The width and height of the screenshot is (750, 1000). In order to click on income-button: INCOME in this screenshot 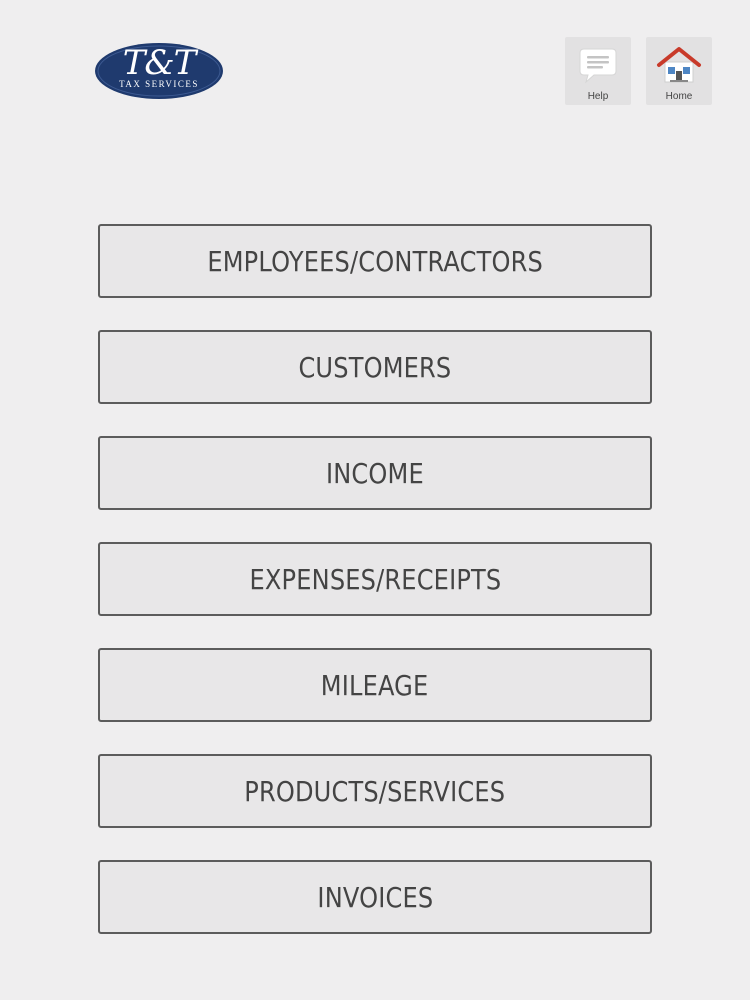, I will do `click(375, 473)`.